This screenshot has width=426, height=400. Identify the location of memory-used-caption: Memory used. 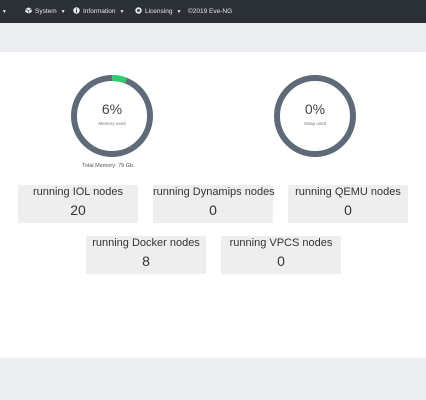
(112, 123).